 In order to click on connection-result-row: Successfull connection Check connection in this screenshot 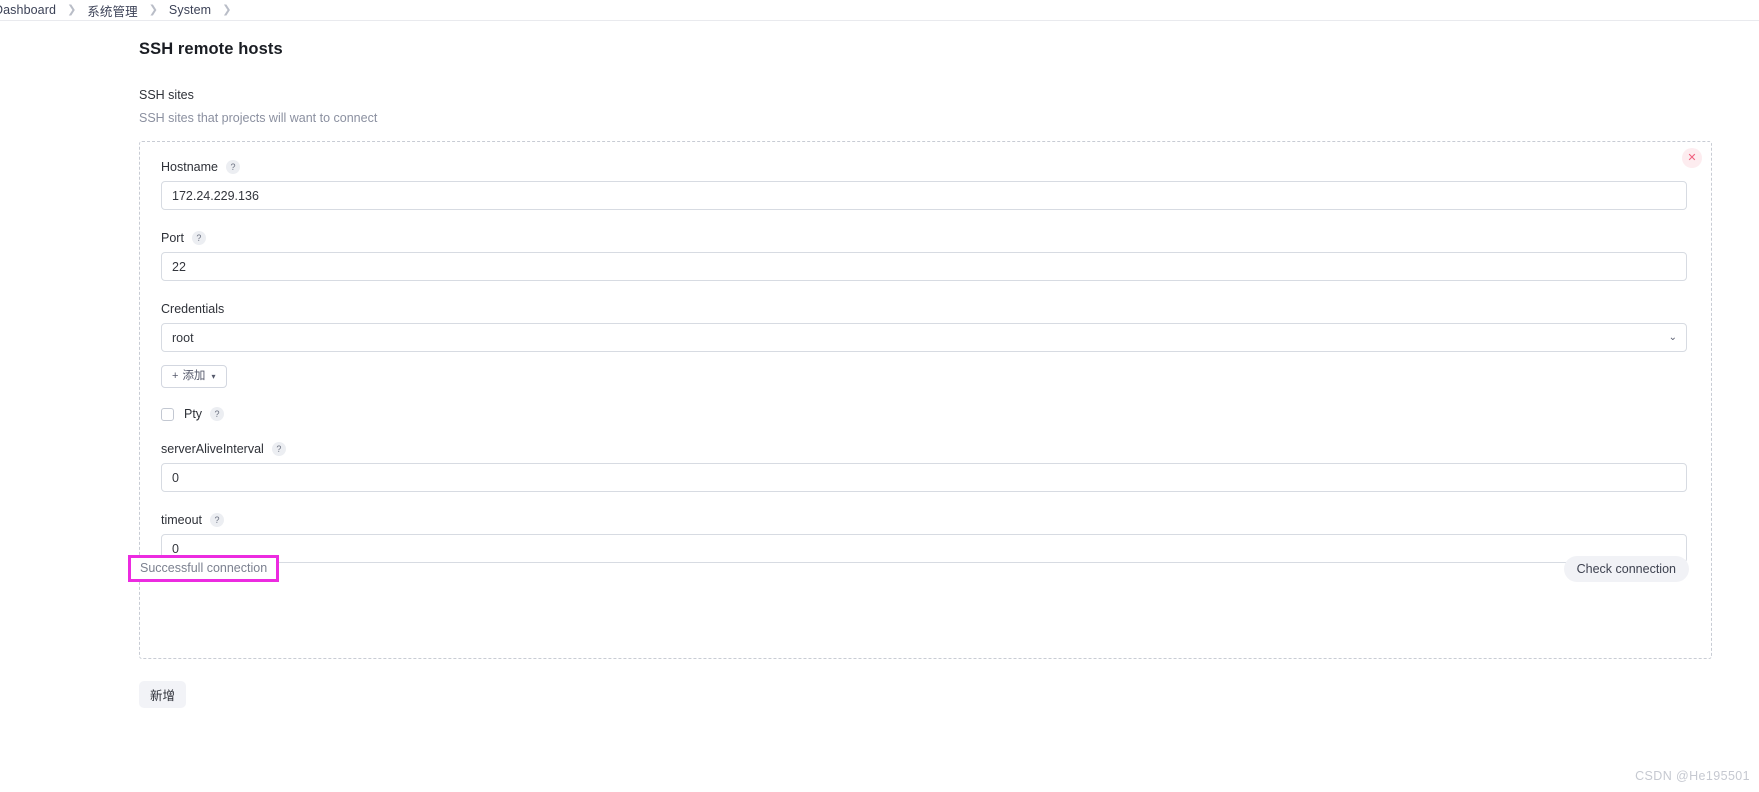, I will do `click(919, 568)`.